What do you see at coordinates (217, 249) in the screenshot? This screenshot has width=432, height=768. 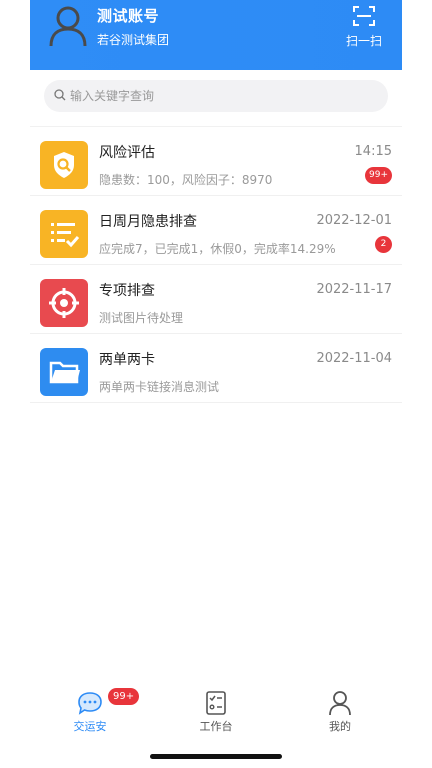 I see `item-subtitle: 应完成7，已完成1，休假0，完成率14.29%` at bounding box center [217, 249].